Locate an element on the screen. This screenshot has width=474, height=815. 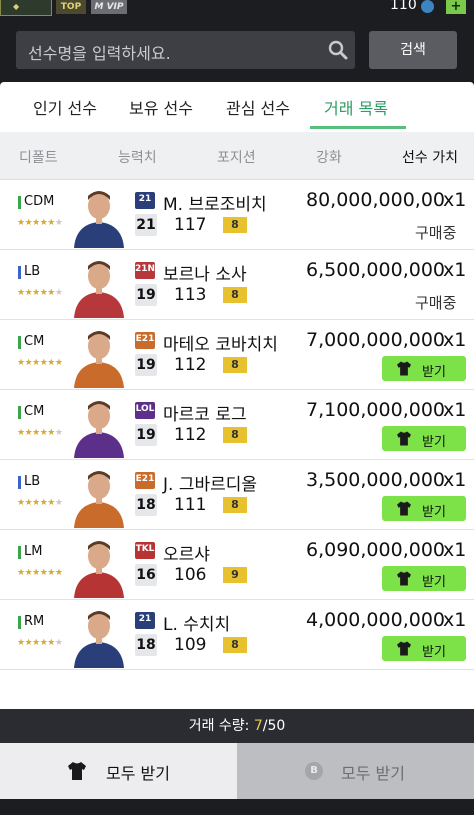
mvip-badge: M VIP is located at coordinates (109, 7).